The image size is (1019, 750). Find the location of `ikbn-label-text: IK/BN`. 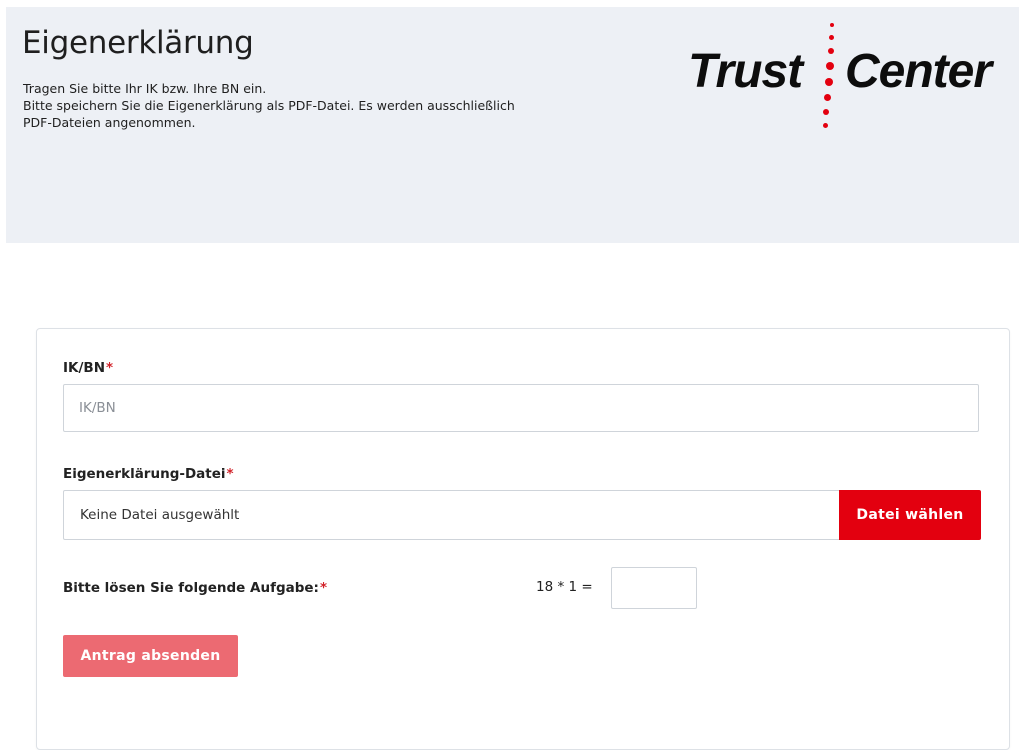

ikbn-label-text: IK/BN is located at coordinates (84, 368).